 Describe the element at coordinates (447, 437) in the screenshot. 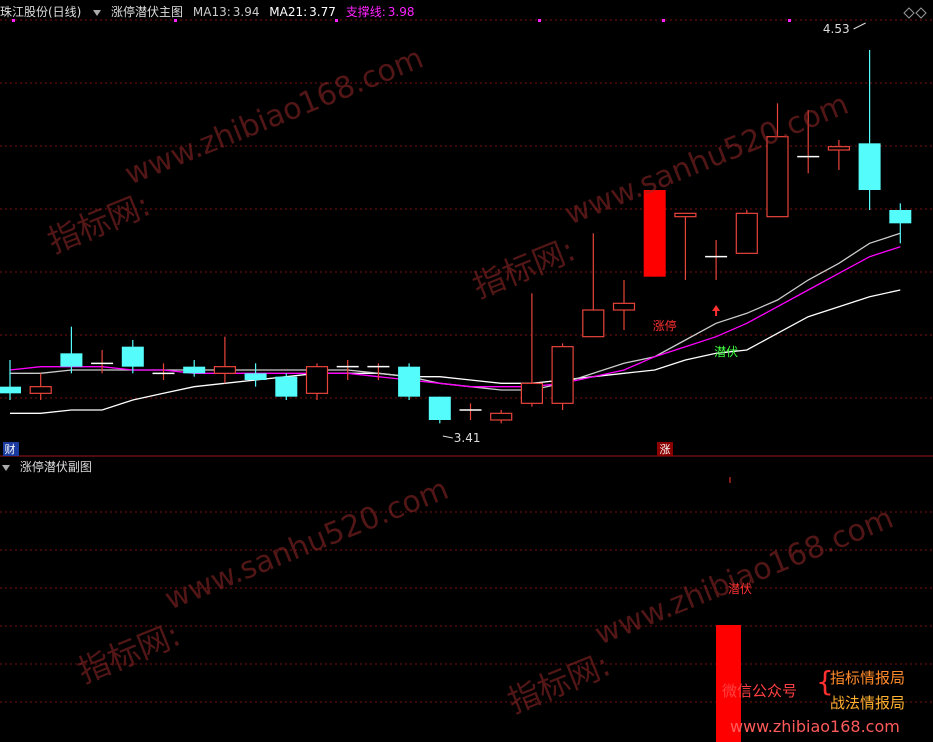

I see `low-price-pointer` at that location.